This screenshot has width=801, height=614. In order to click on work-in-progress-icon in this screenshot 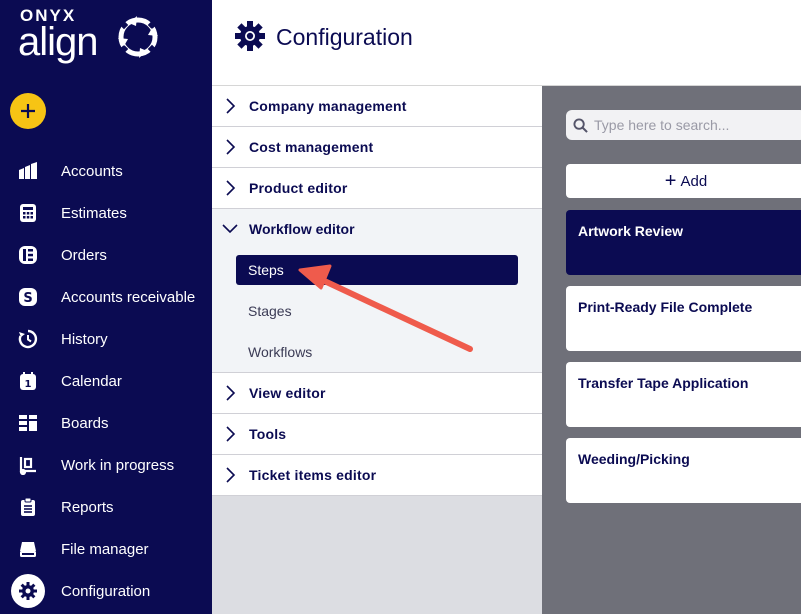, I will do `click(28, 465)`.